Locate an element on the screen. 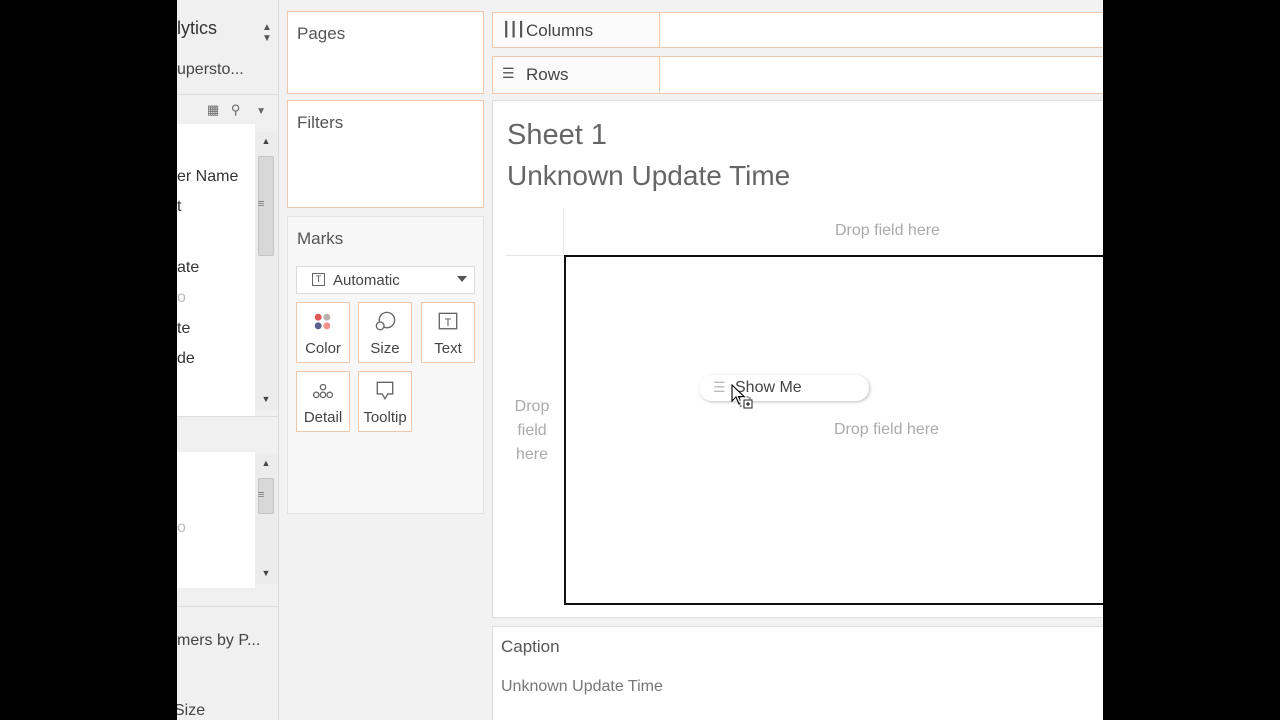  rows-drop-zone: Drop field here is located at coordinates (532, 431).